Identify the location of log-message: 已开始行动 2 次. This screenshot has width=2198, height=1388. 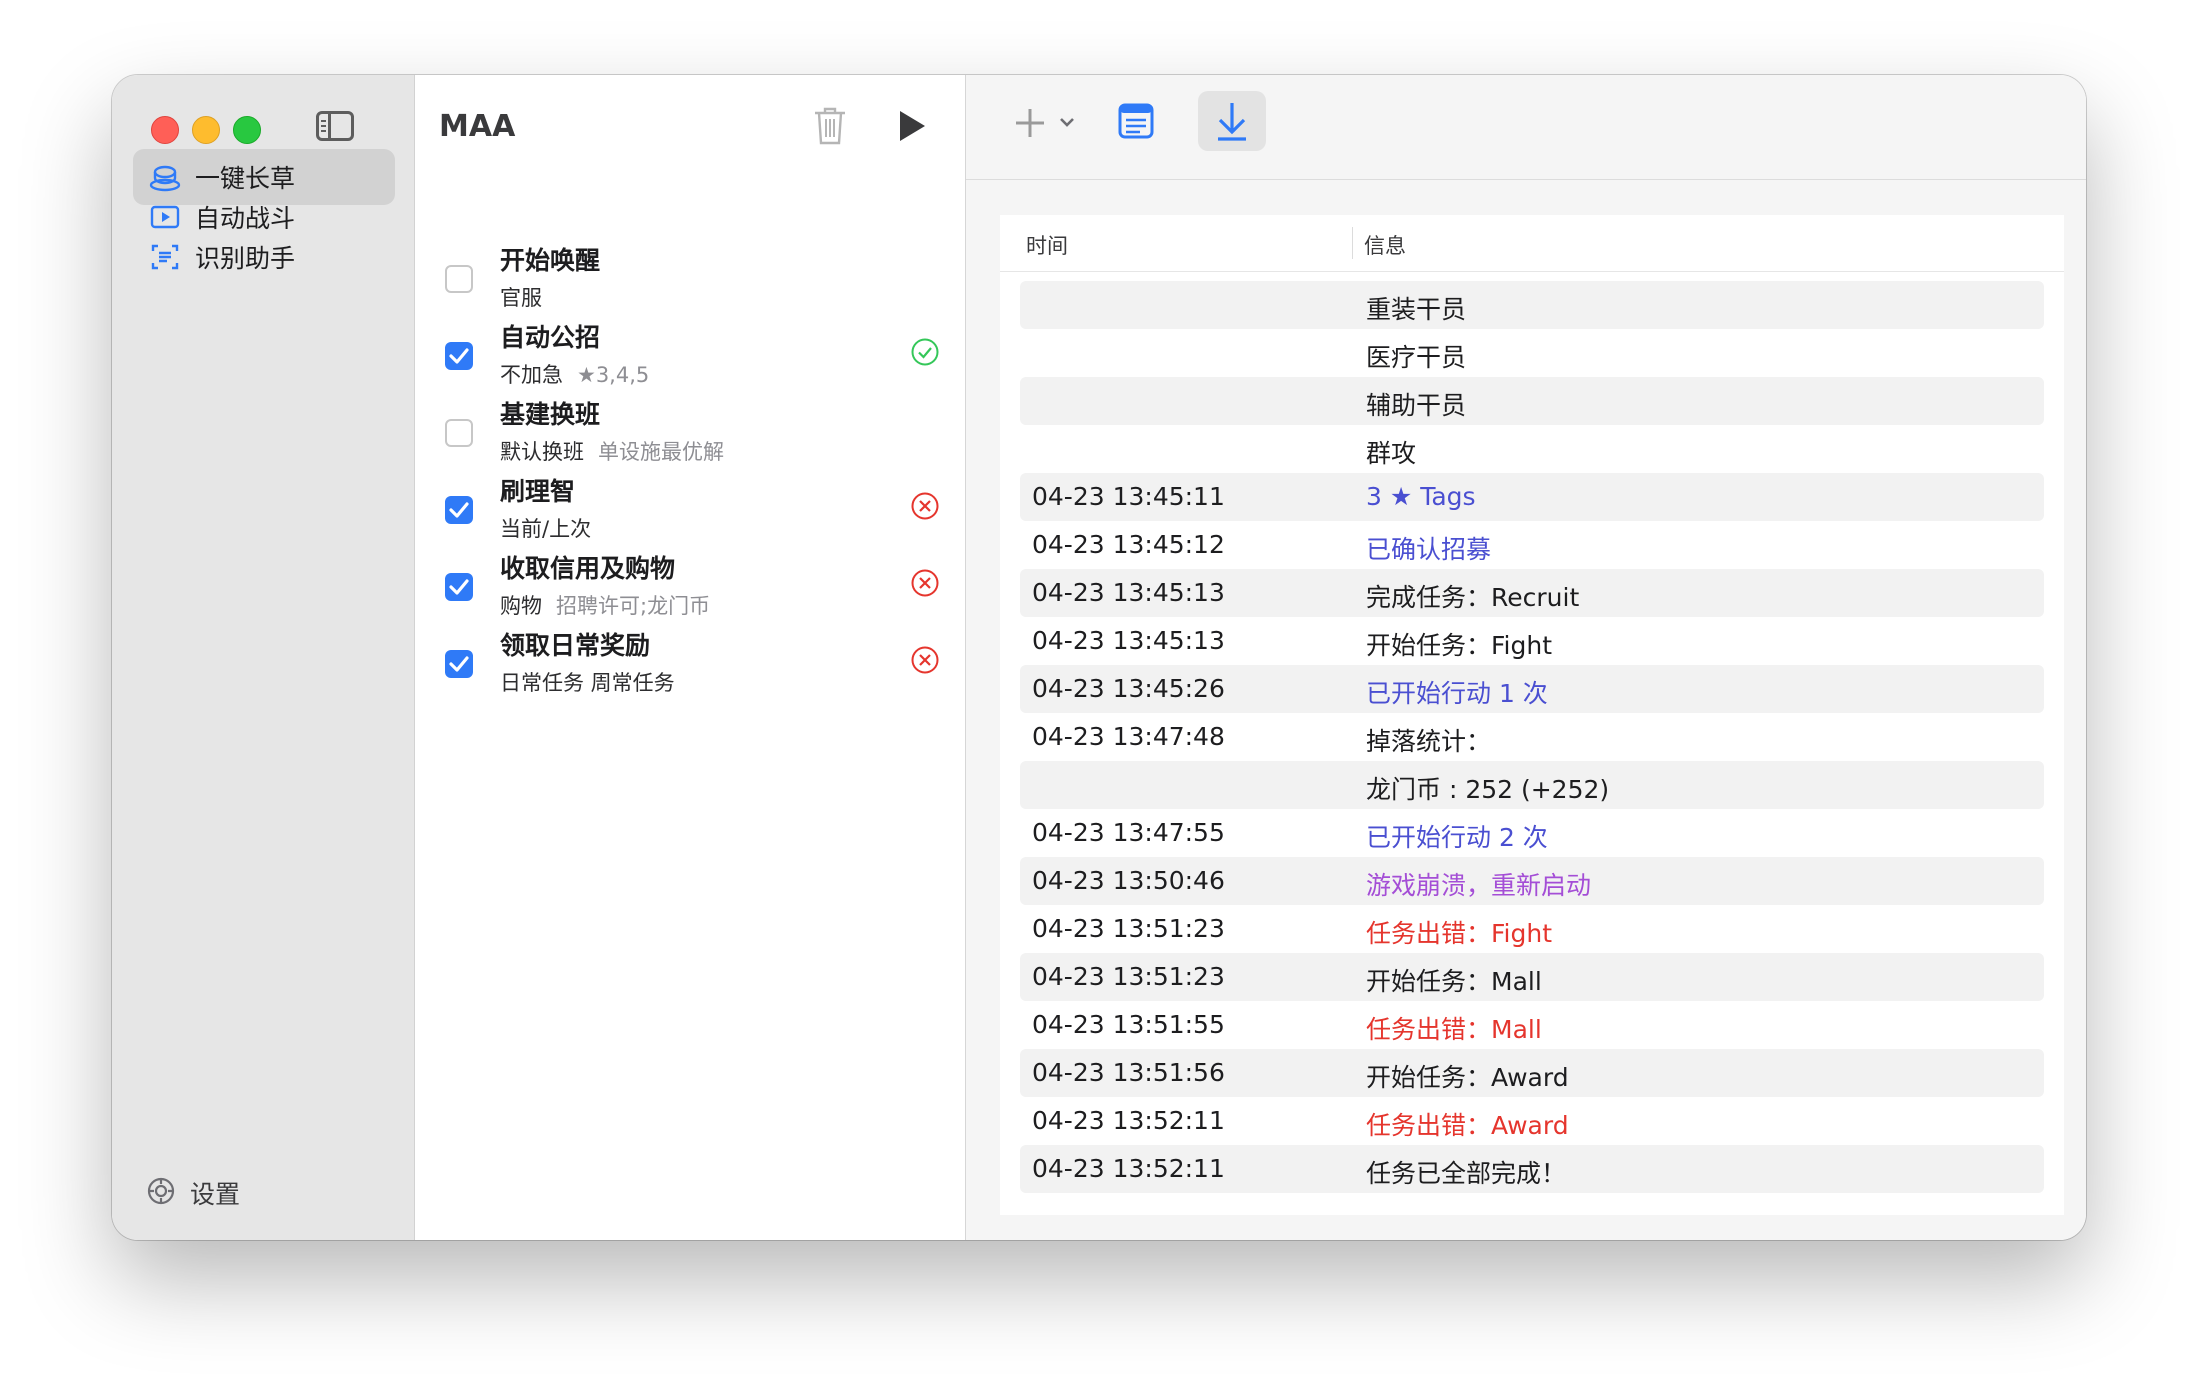
(1457, 837).